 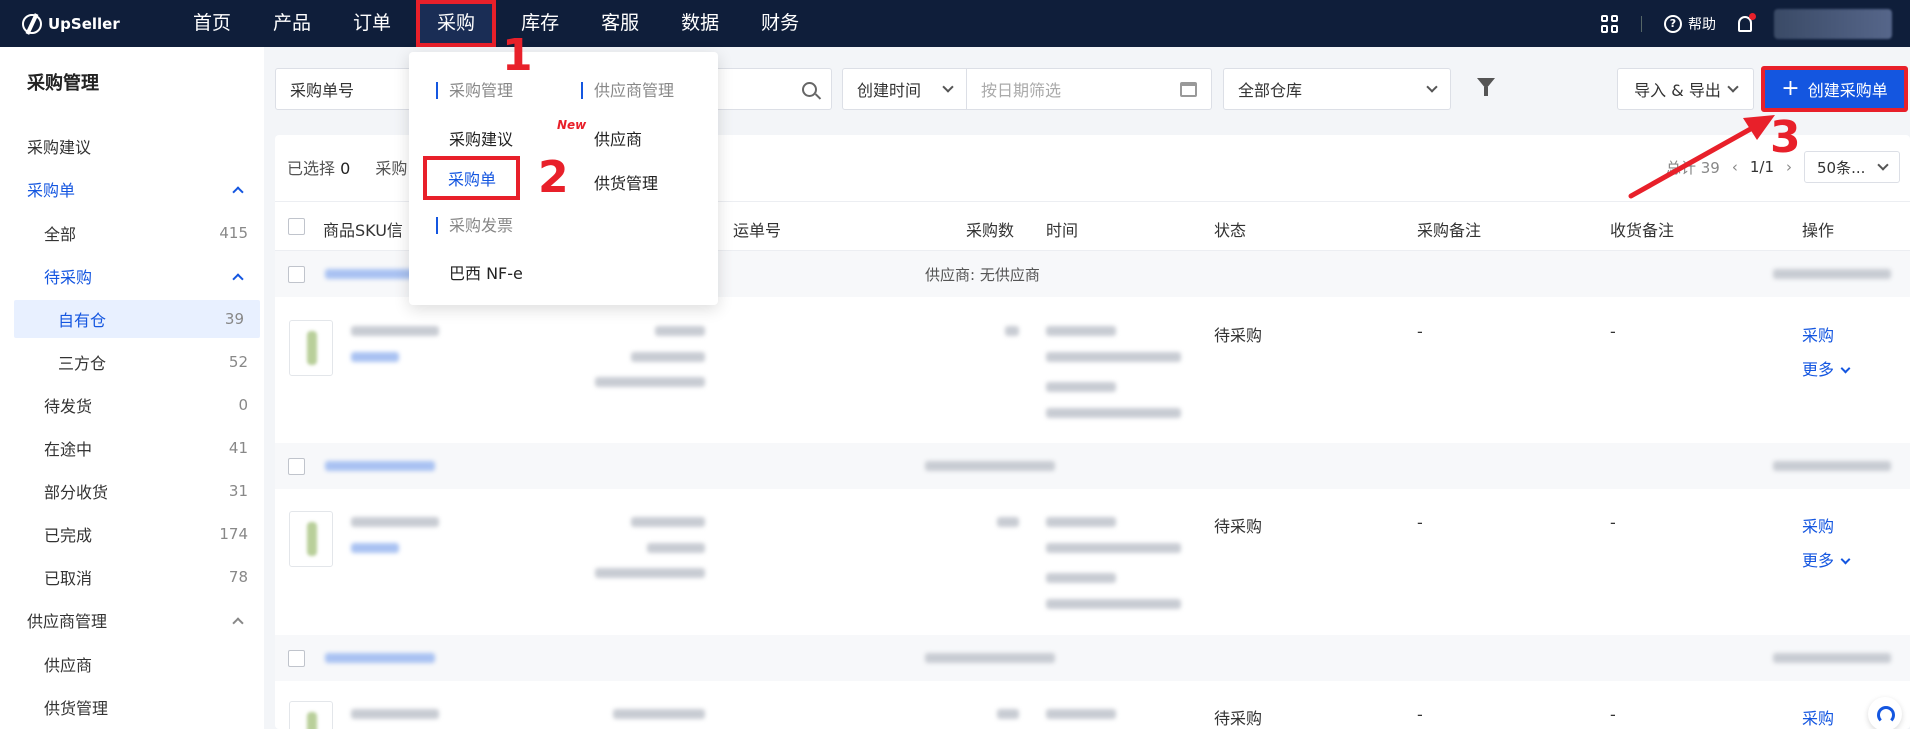 What do you see at coordinates (1702, 24) in the screenshot?
I see `help-label: 帮助` at bounding box center [1702, 24].